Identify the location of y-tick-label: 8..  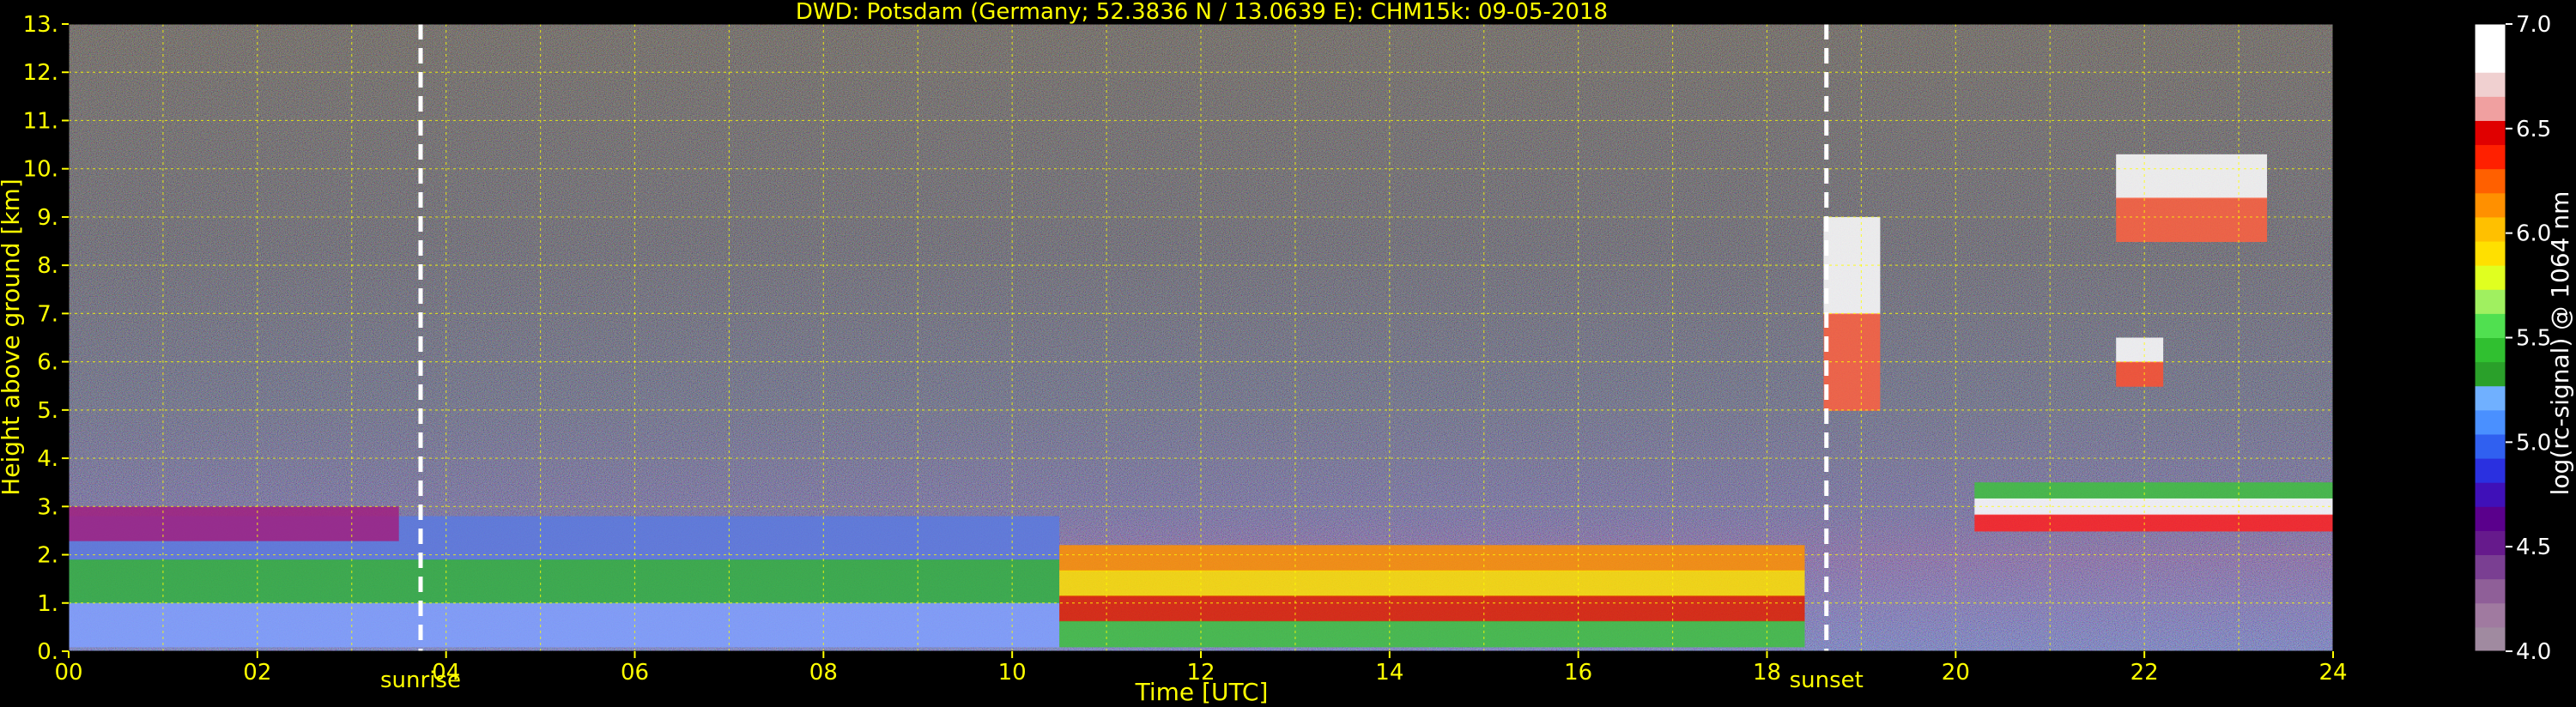
(47, 266).